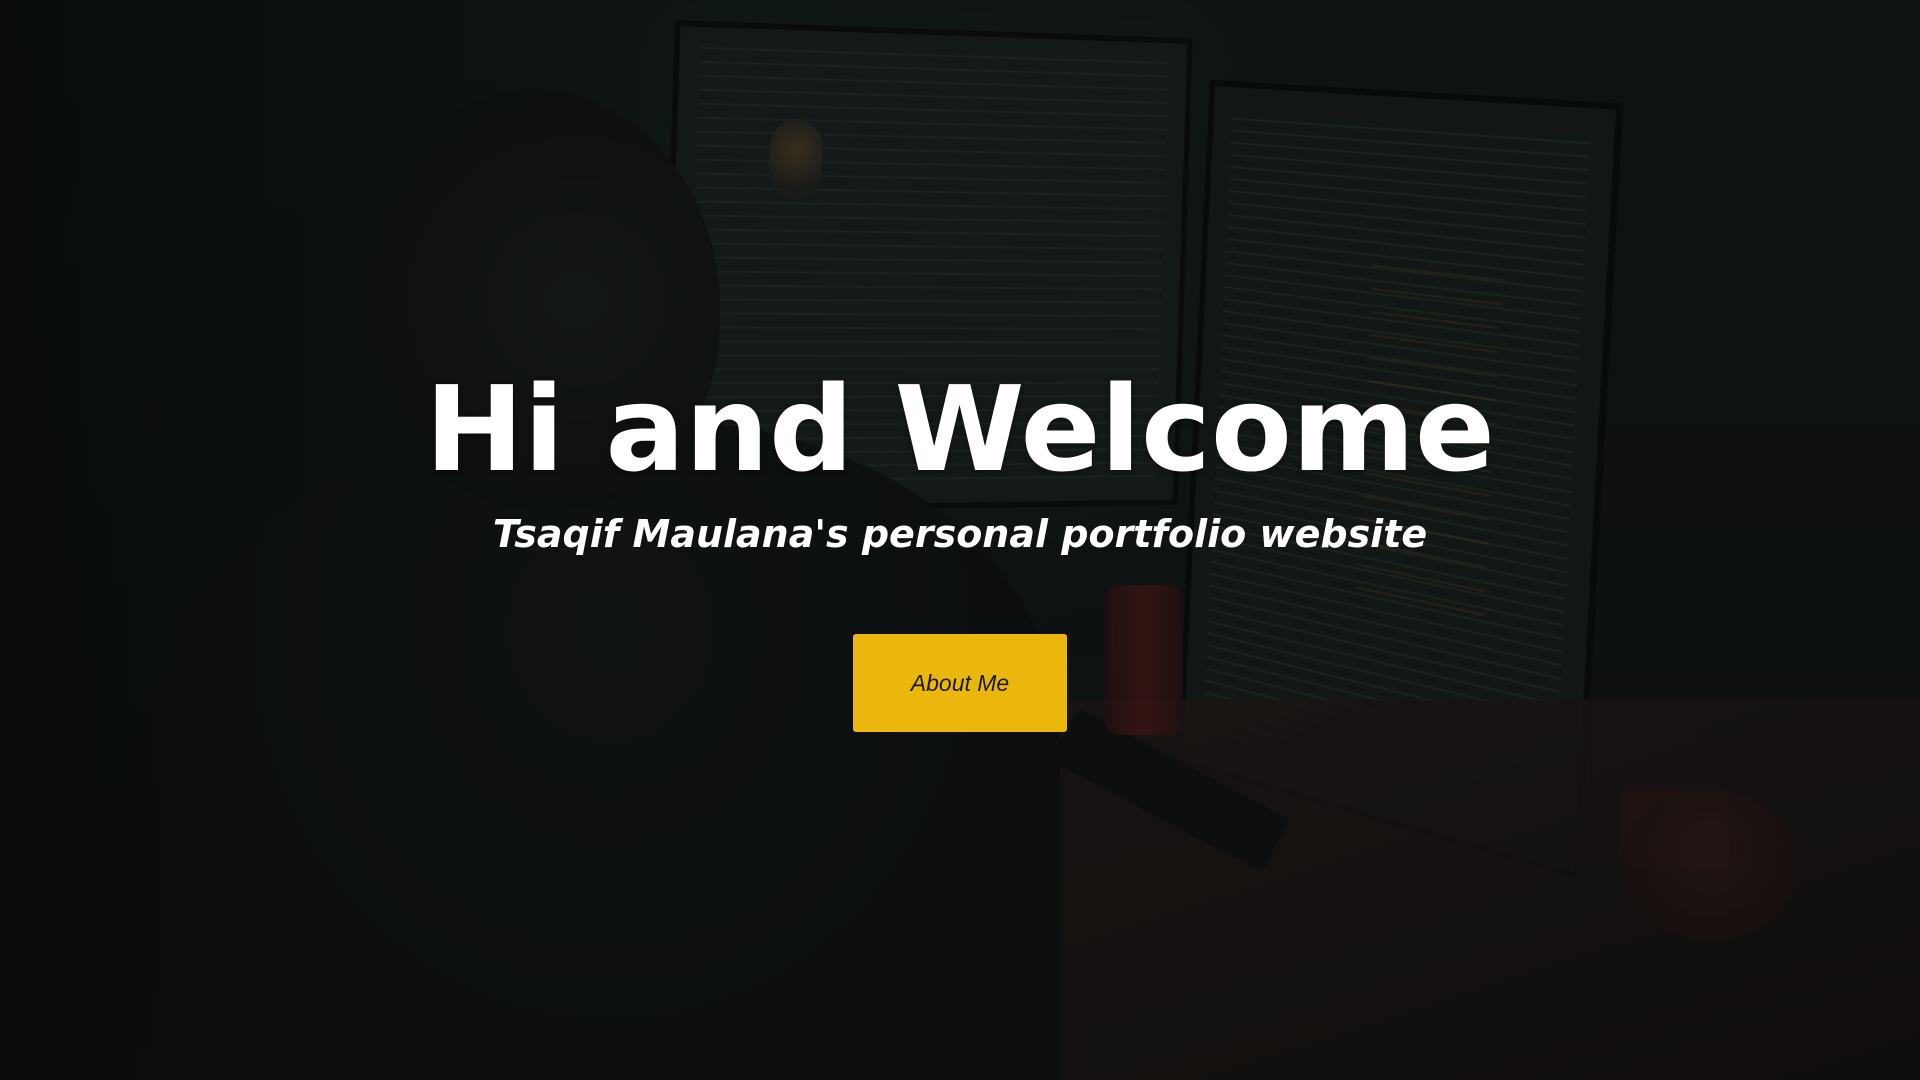 The height and width of the screenshot is (1080, 1920). Describe the element at coordinates (960, 683) in the screenshot. I see `about-me-button: About Me` at that location.